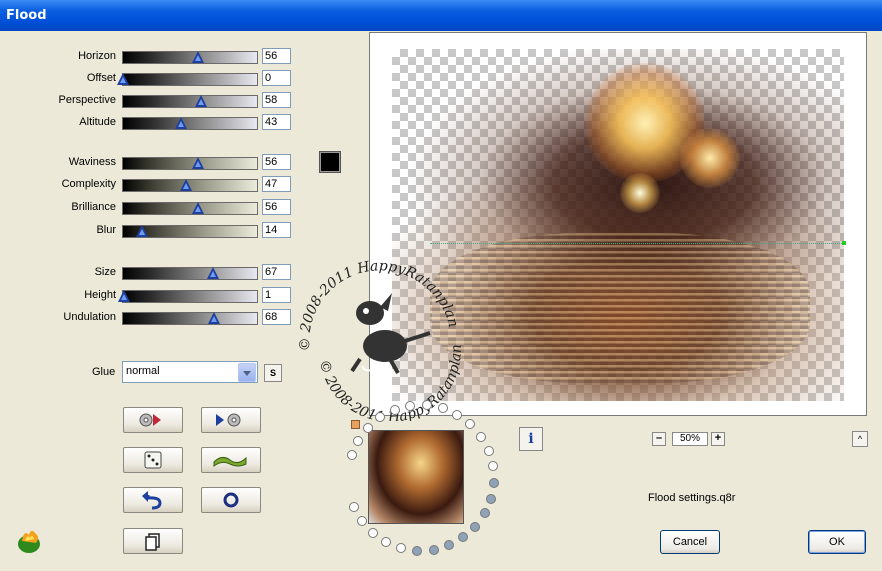 This screenshot has width=882, height=571. What do you see at coordinates (190, 123) in the screenshot?
I see `slider-altitude` at bounding box center [190, 123].